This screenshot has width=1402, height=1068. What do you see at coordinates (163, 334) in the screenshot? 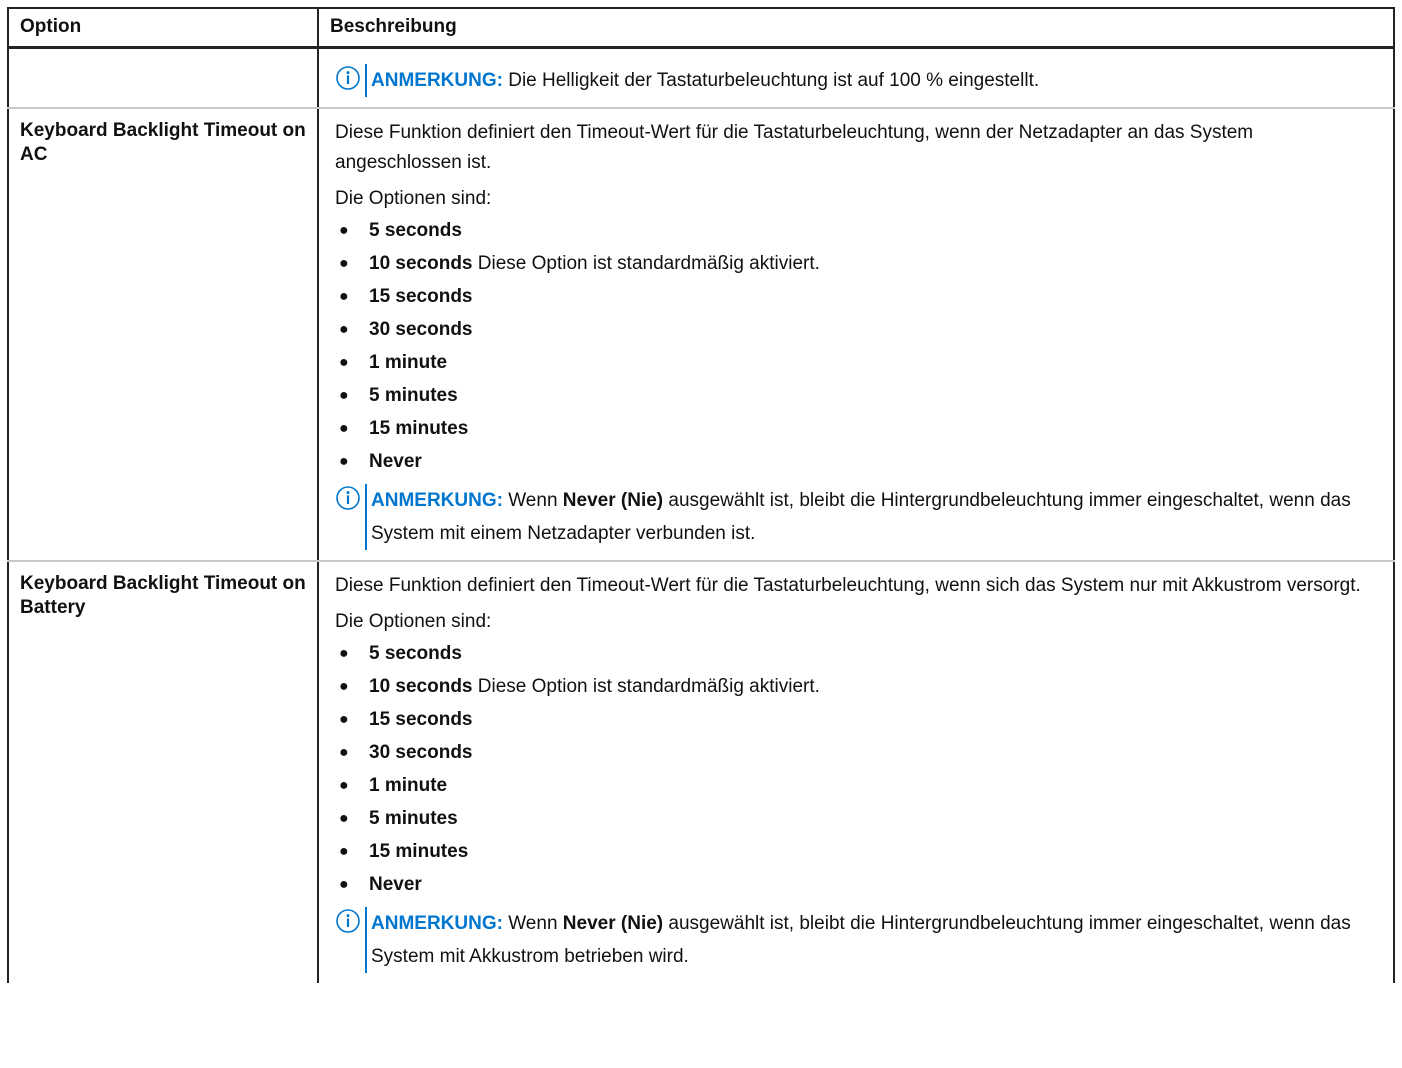
I see `option-cell: Keyboard Backlight Timeout on AC` at bounding box center [163, 334].